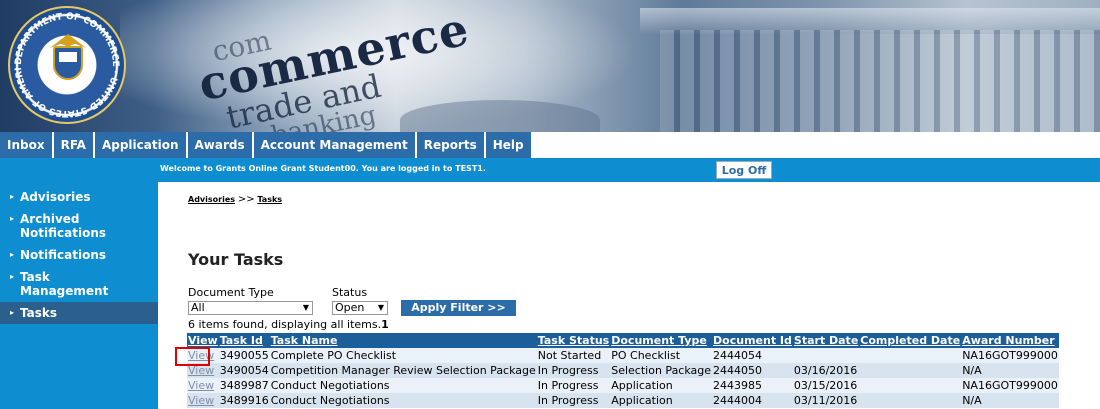 This screenshot has width=1100, height=409. I want to click on column-header-award-number: Award Number, so click(1010, 340).